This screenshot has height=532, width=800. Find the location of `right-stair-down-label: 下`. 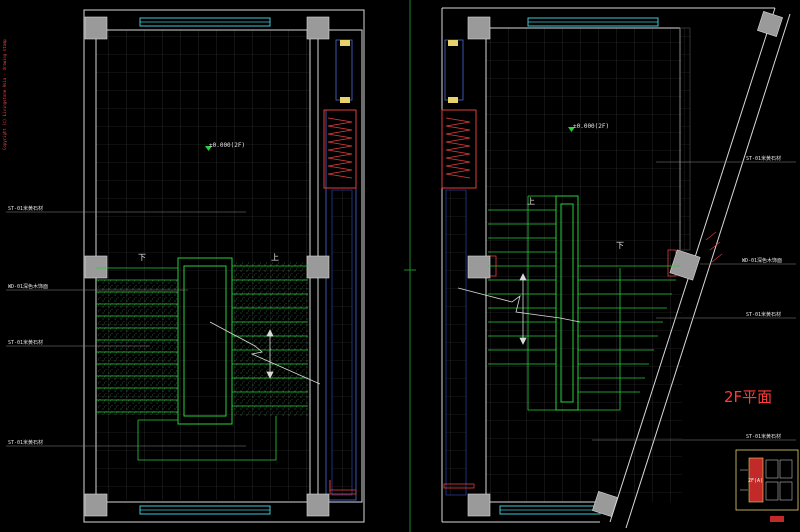

right-stair-down-label: 下 is located at coordinates (620, 245).